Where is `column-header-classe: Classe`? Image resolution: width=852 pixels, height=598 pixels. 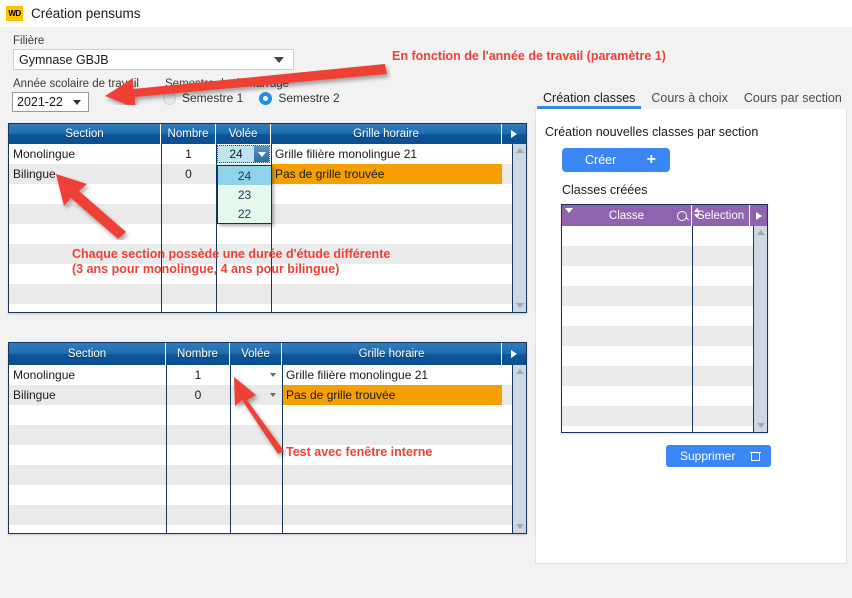 column-header-classe: Classe is located at coordinates (627, 215).